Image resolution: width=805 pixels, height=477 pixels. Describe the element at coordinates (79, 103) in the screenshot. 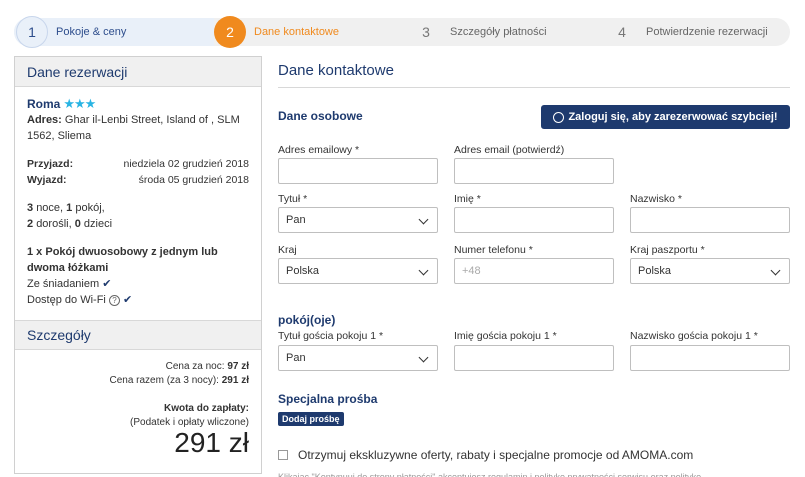

I see `star-rating-icon: ★★★` at that location.